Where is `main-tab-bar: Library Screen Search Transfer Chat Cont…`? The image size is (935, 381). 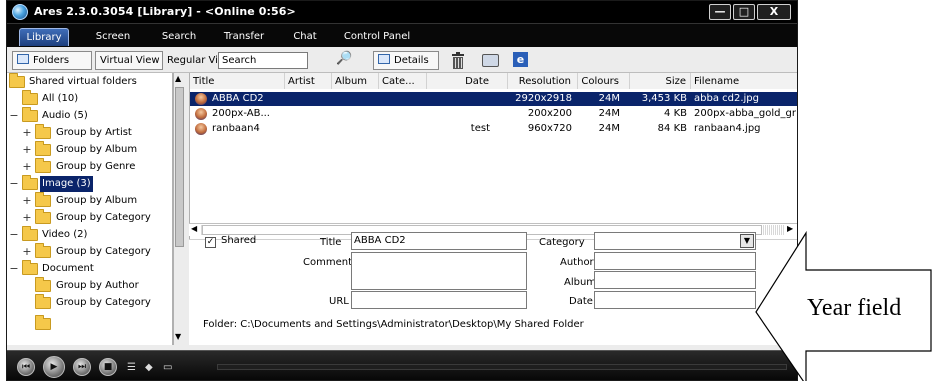
main-tab-bar: Library Screen Search Transfer Chat Cont… is located at coordinates (402, 35).